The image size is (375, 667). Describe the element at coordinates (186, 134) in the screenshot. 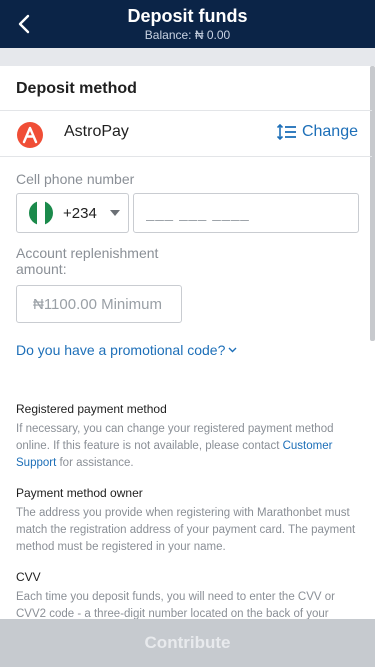

I see `deposit-method-row: AstroPay Change` at that location.